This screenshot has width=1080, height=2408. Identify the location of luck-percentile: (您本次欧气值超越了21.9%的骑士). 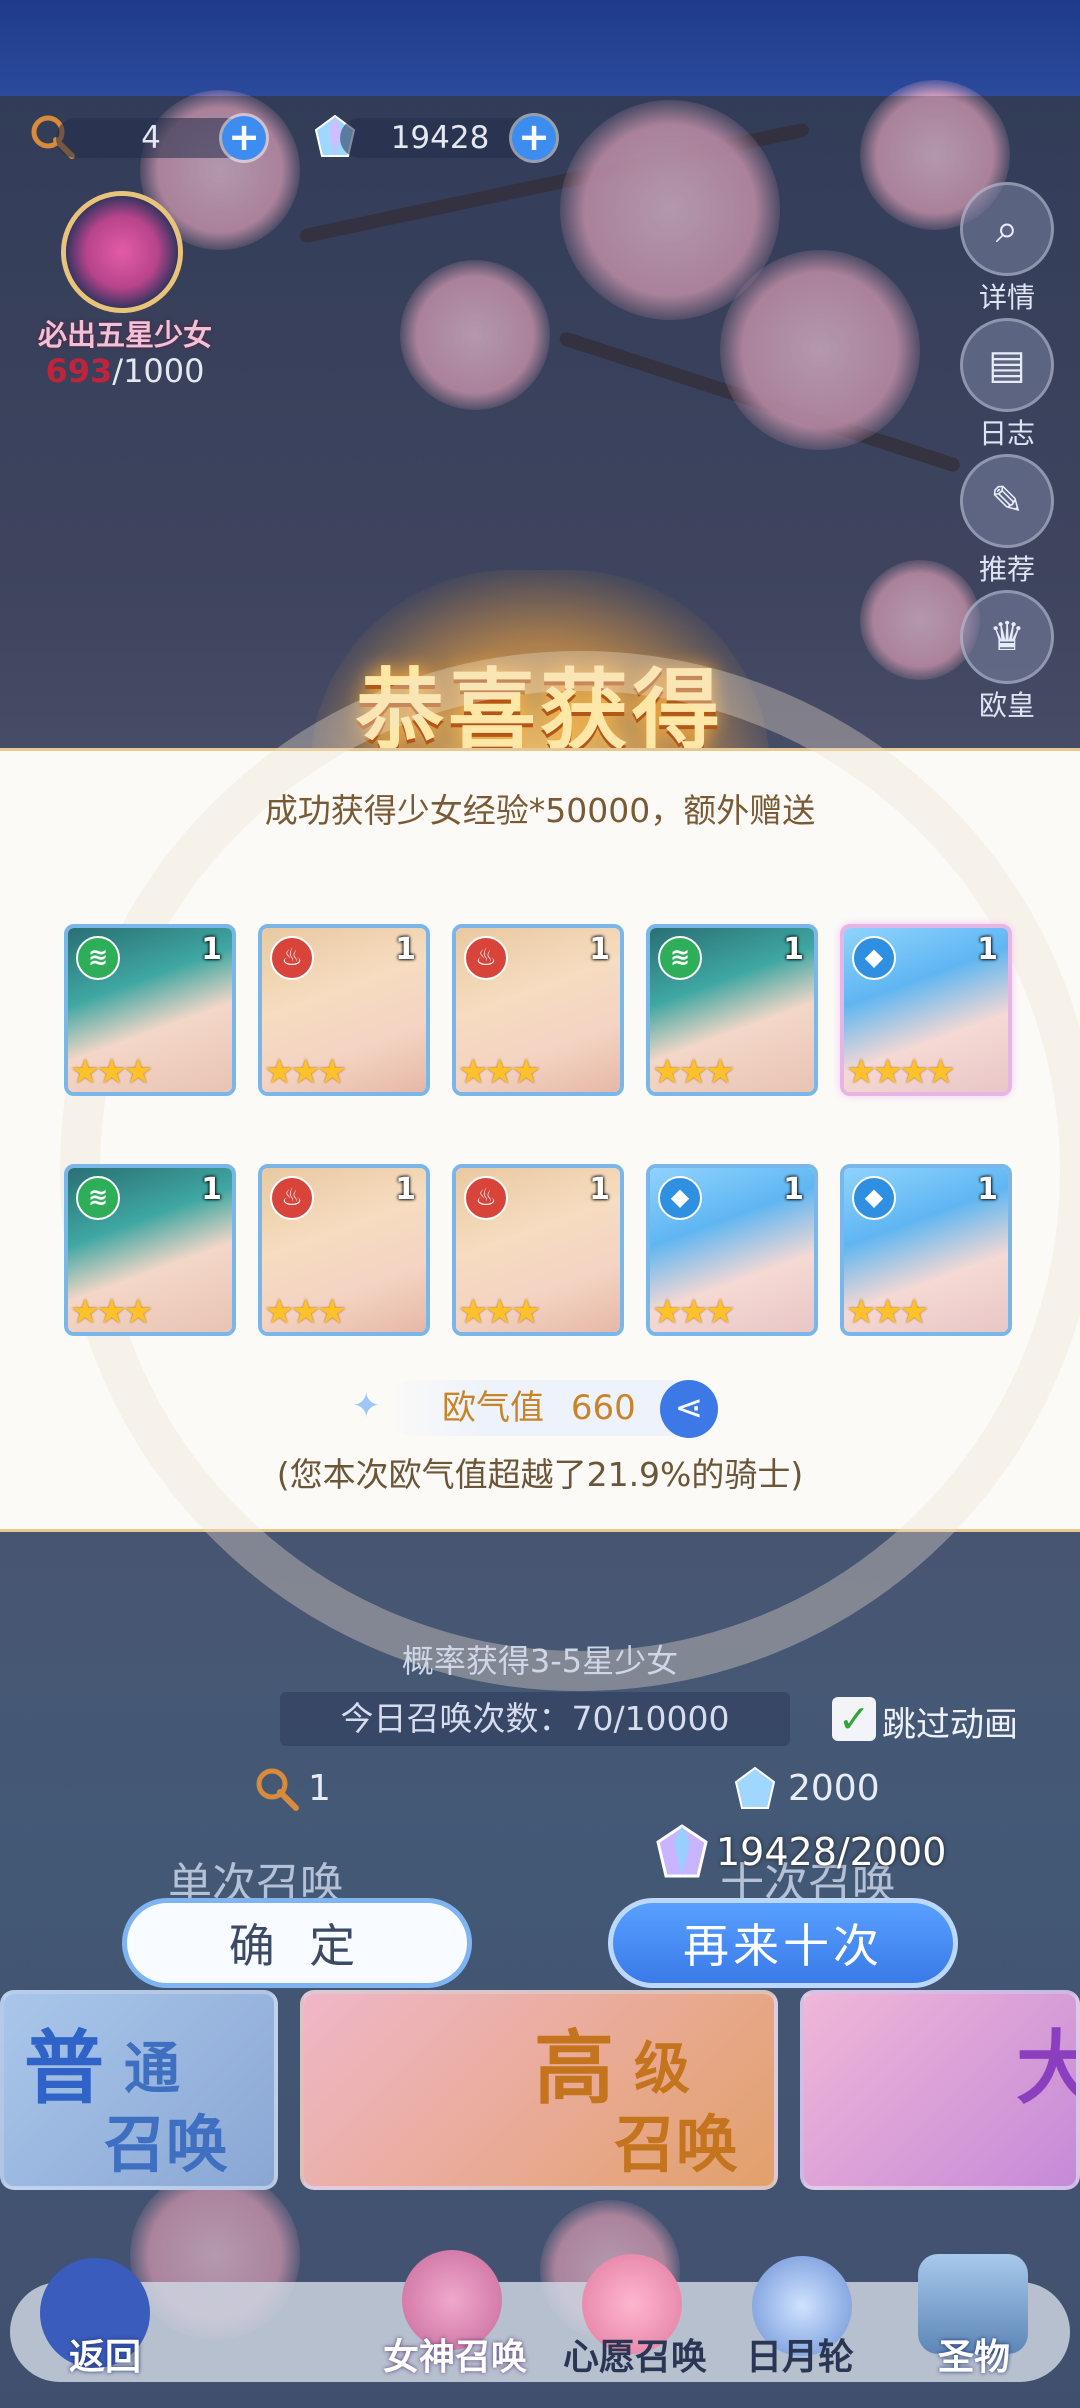
(540, 1474).